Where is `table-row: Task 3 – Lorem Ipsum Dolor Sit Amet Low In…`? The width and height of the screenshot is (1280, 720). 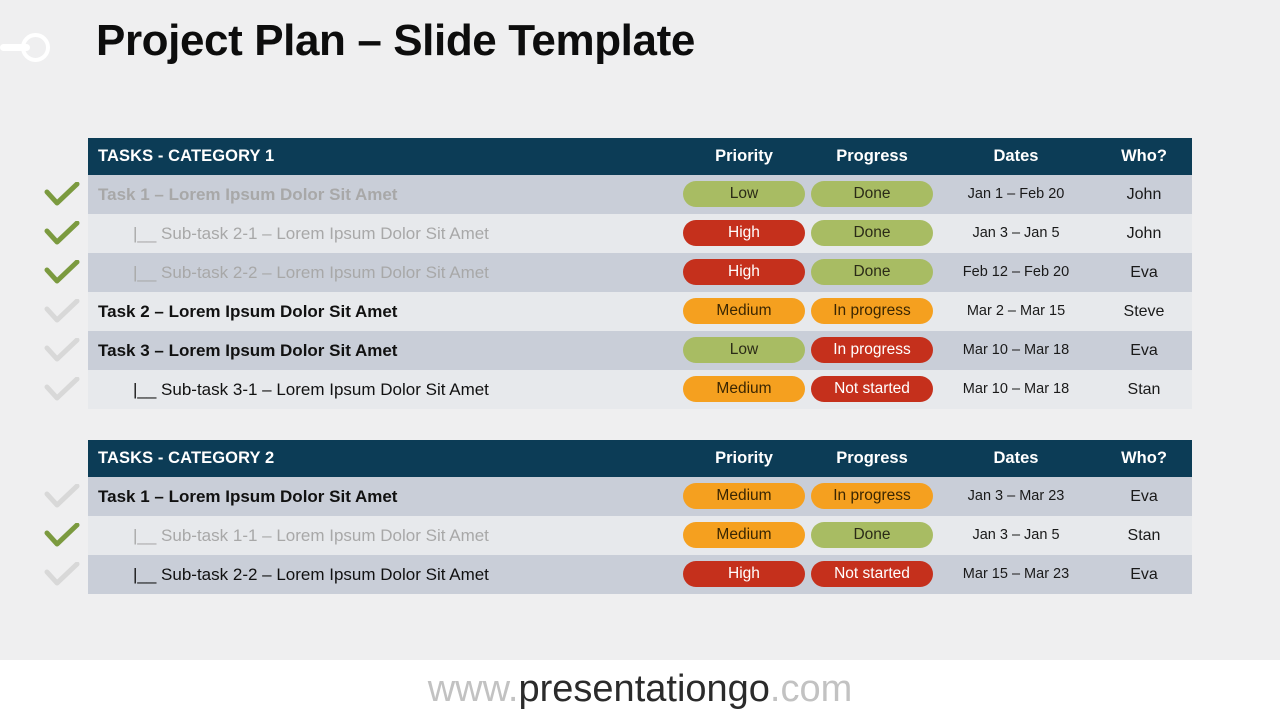 table-row: Task 3 – Lorem Ipsum Dolor Sit Amet Low In… is located at coordinates (640, 350).